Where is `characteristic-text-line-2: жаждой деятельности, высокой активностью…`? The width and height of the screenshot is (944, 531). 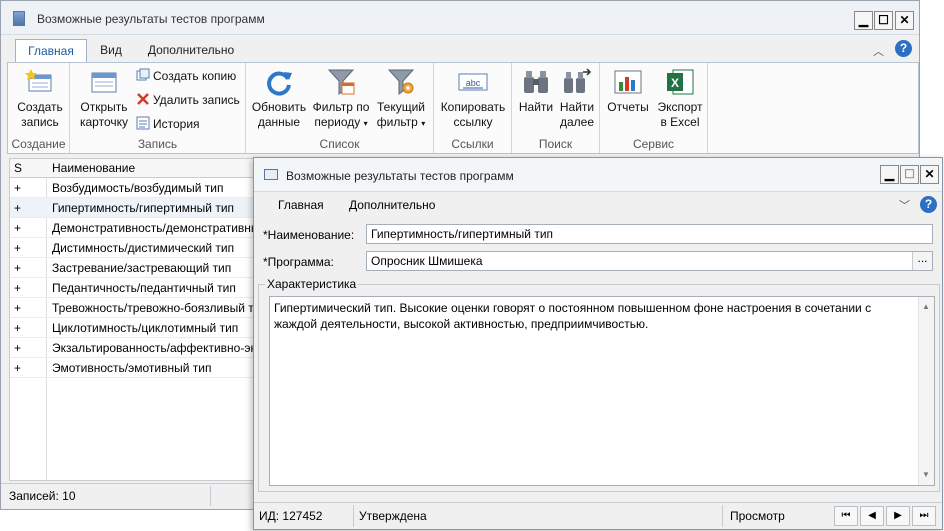 characteristic-text-line-2: жаждой деятельности, высокой активностью… is located at coordinates (461, 324).